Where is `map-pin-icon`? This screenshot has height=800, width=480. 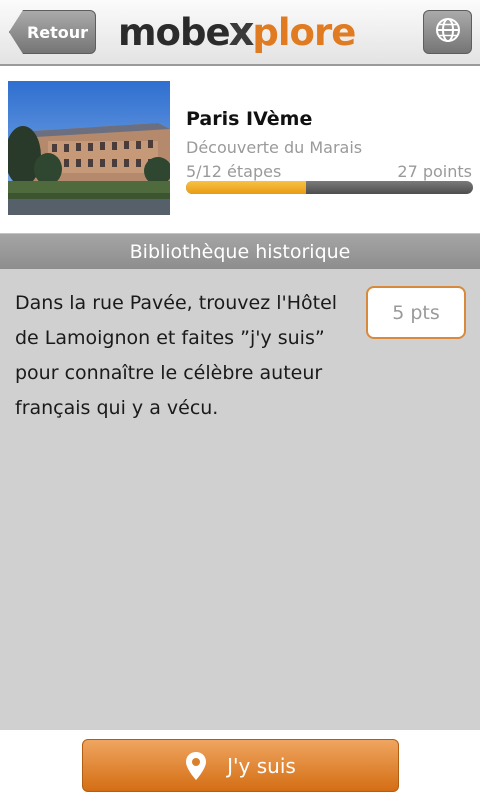
map-pin-icon is located at coordinates (196, 766).